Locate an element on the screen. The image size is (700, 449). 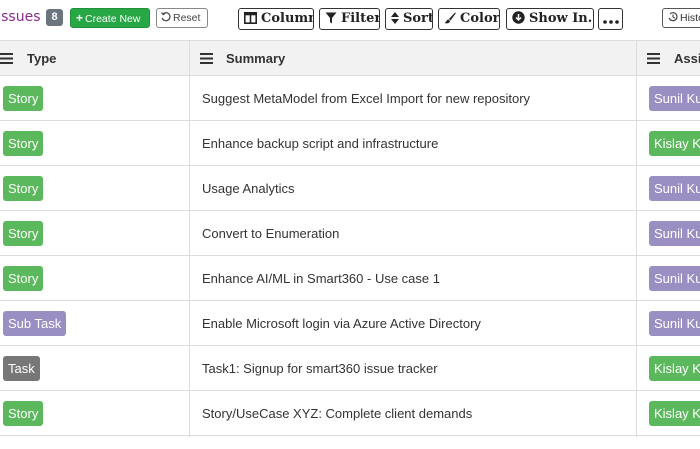
filter-icon is located at coordinates (331, 18).